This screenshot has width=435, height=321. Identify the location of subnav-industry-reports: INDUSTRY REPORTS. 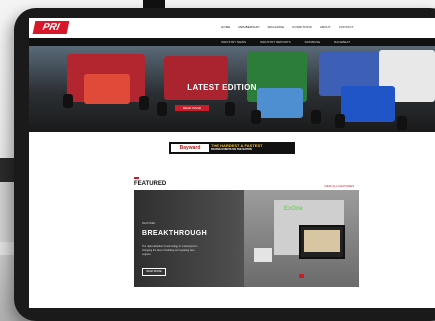
(275, 42).